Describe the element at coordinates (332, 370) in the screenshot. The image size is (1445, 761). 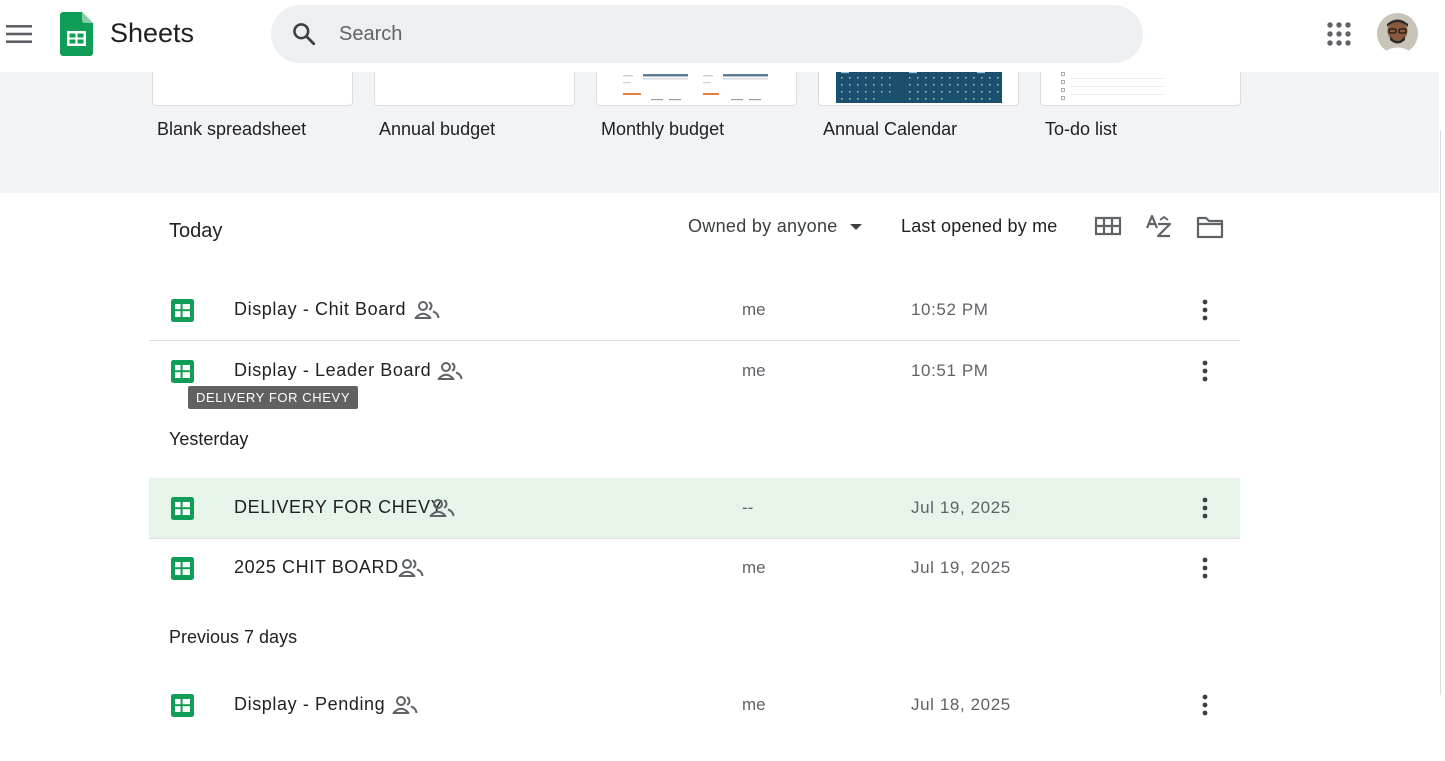
I see `file-name: Display - Leader Board` at that location.